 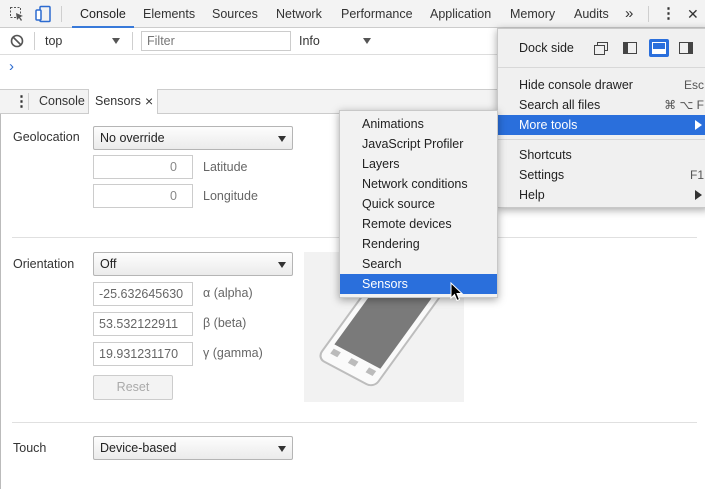 What do you see at coordinates (43, 14) in the screenshot?
I see `device-toolbar-icon` at bounding box center [43, 14].